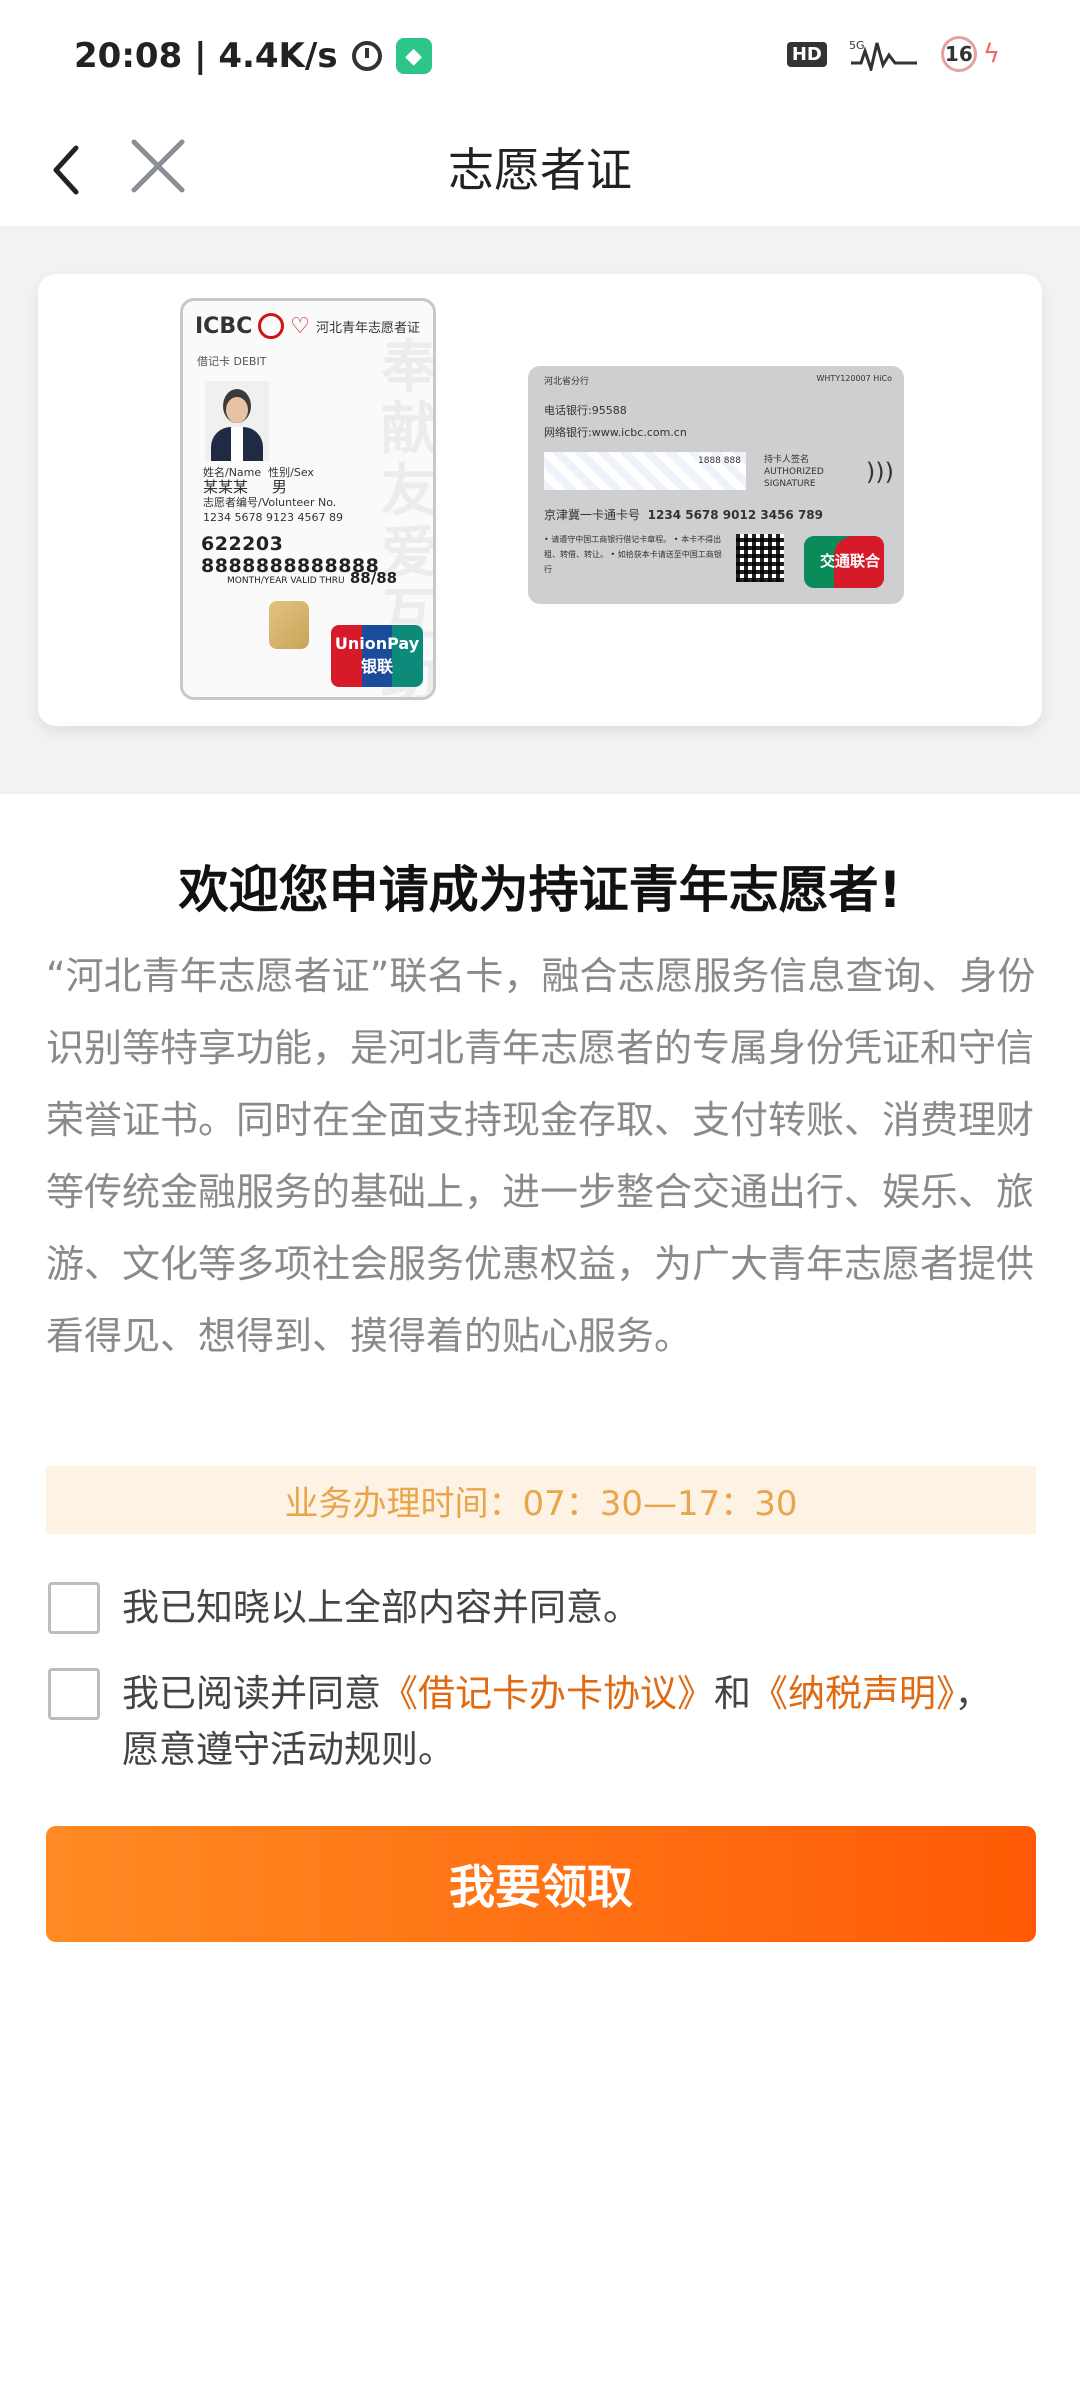  I want to click on charging-icon: ϟ, so click(991, 54).